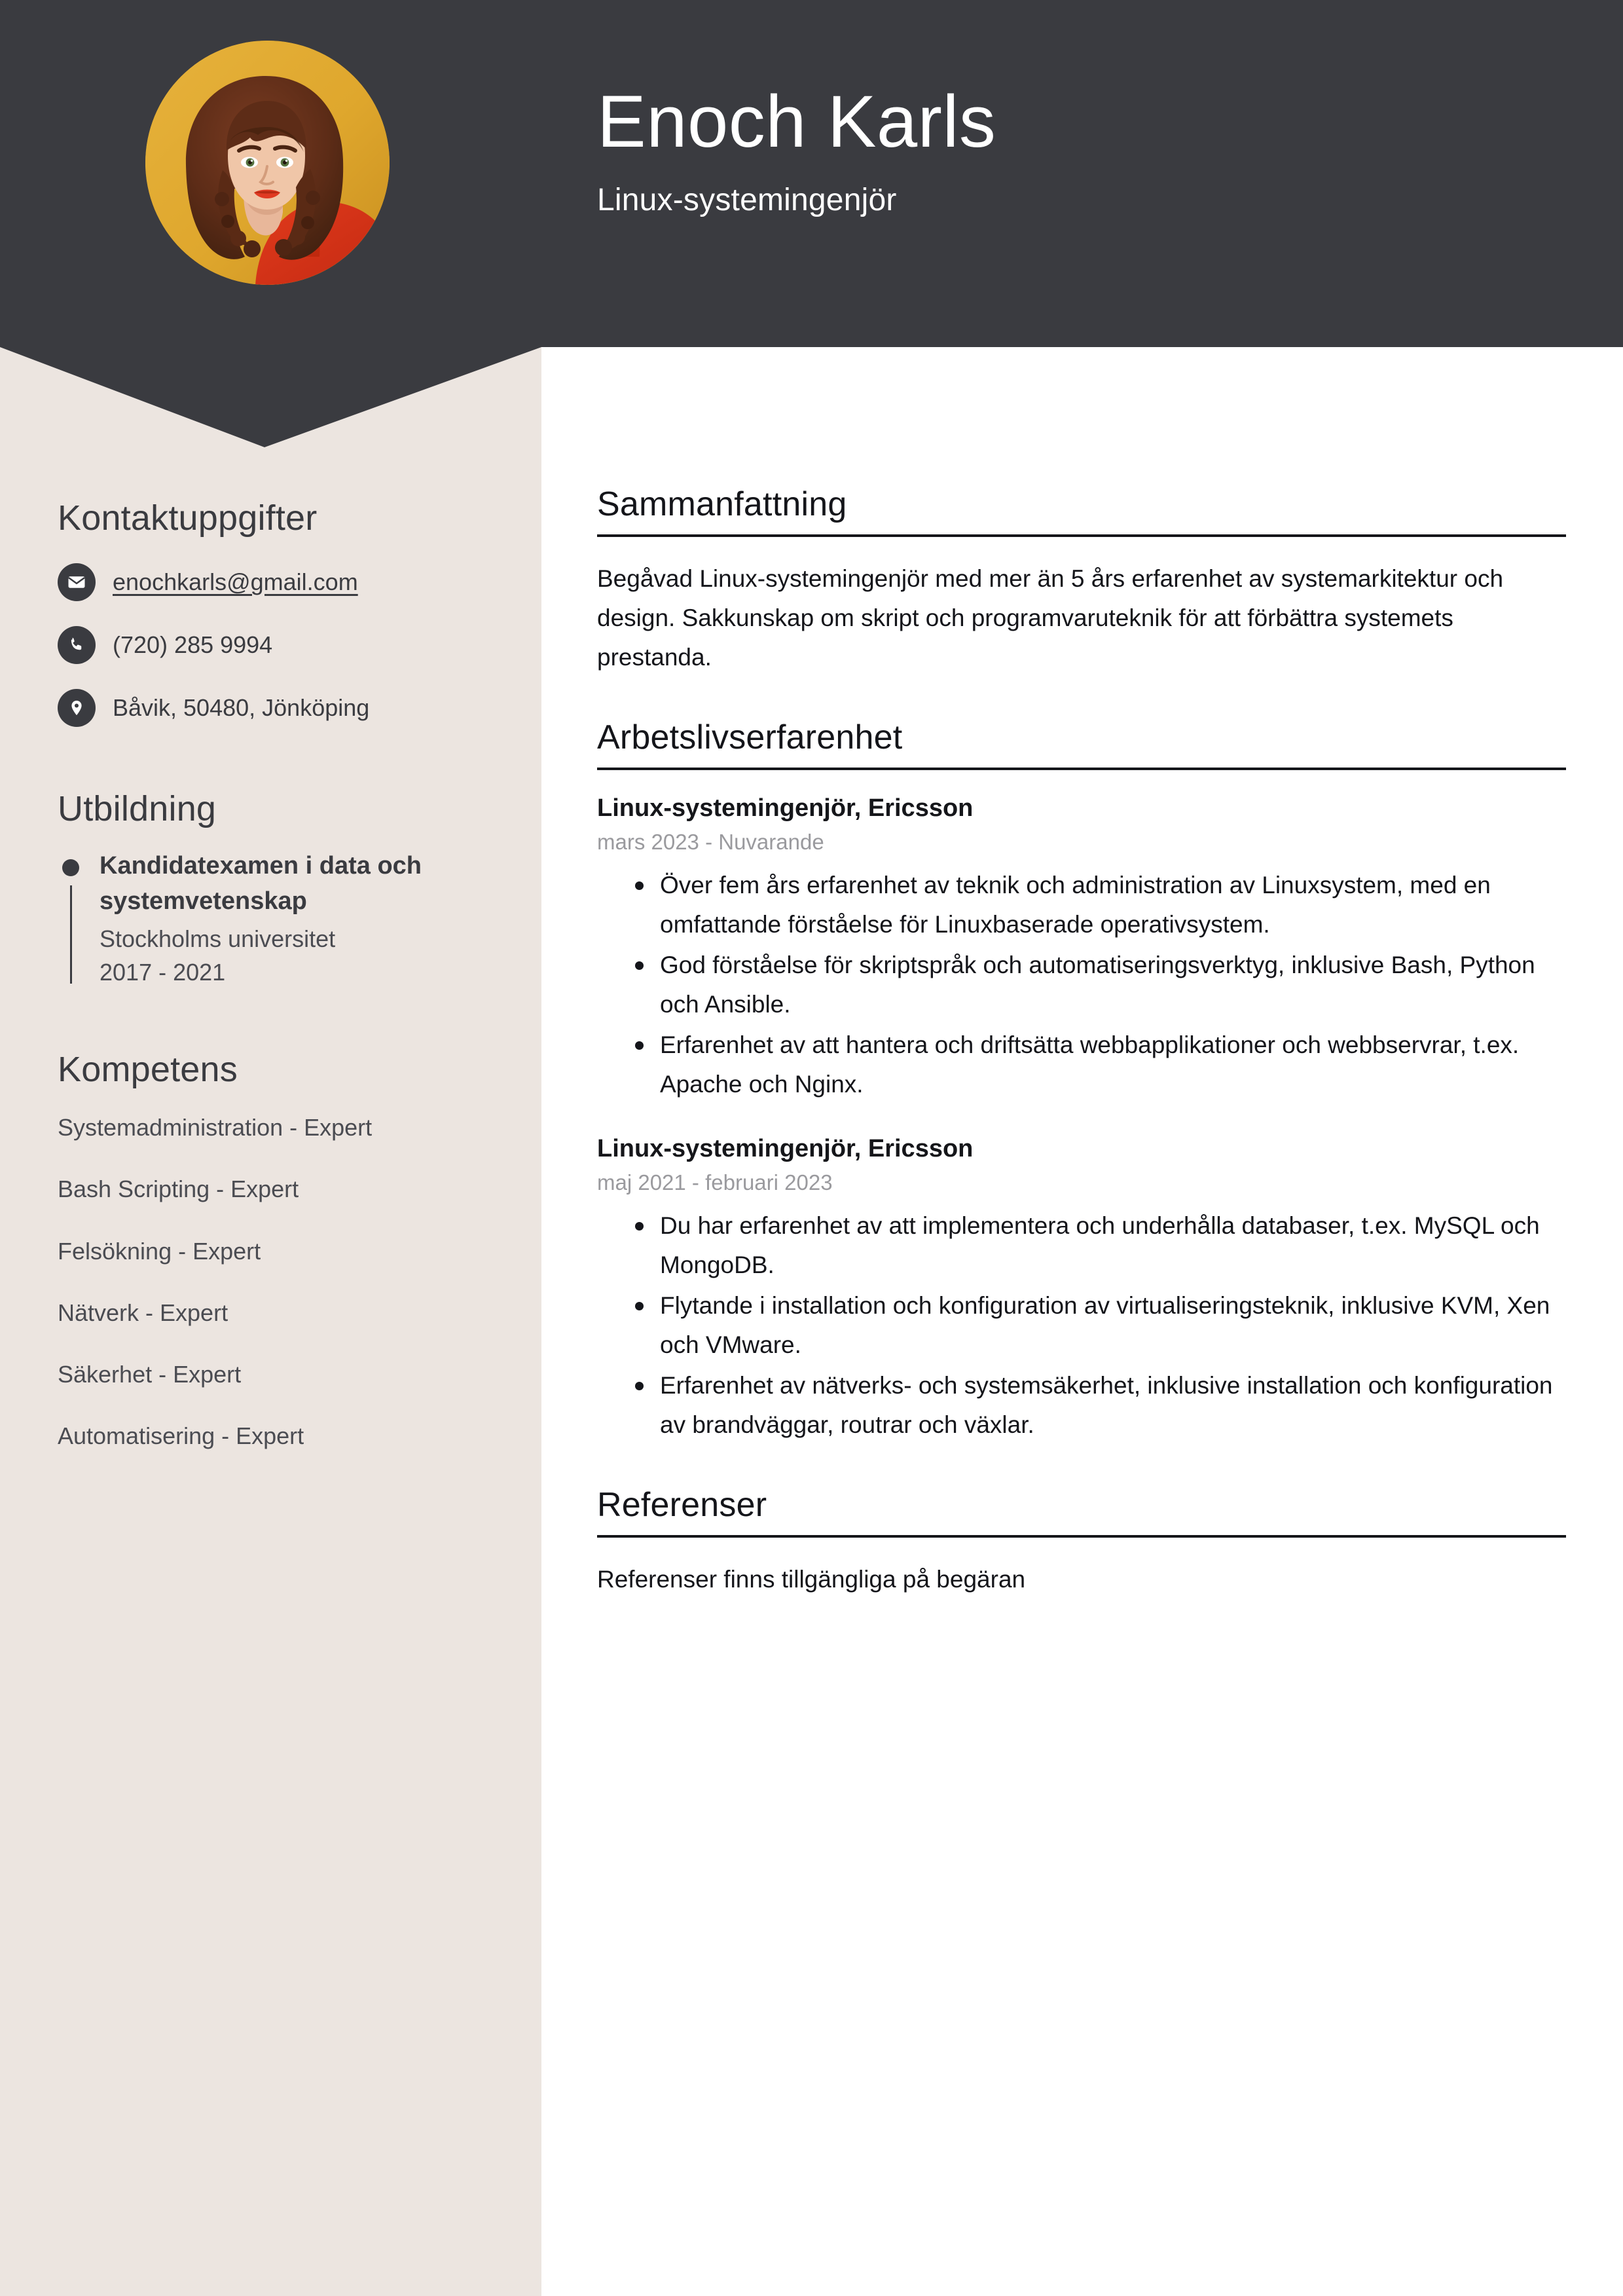 The height and width of the screenshot is (2296, 1623). Describe the element at coordinates (215, 1128) in the screenshot. I see `skill-item: Systemadministration - Expert` at that location.